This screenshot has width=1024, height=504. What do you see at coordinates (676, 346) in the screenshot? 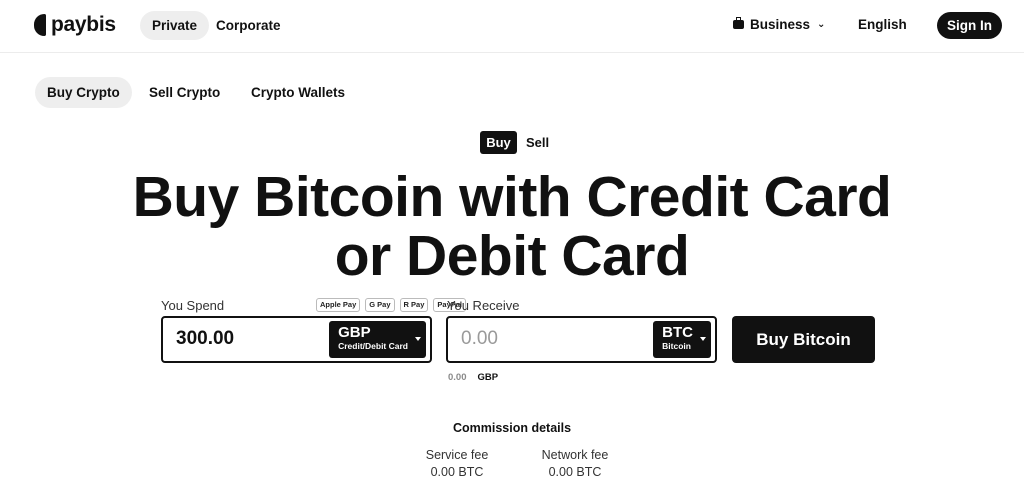
I see `receive-currency-name: Bitcoin` at bounding box center [676, 346].